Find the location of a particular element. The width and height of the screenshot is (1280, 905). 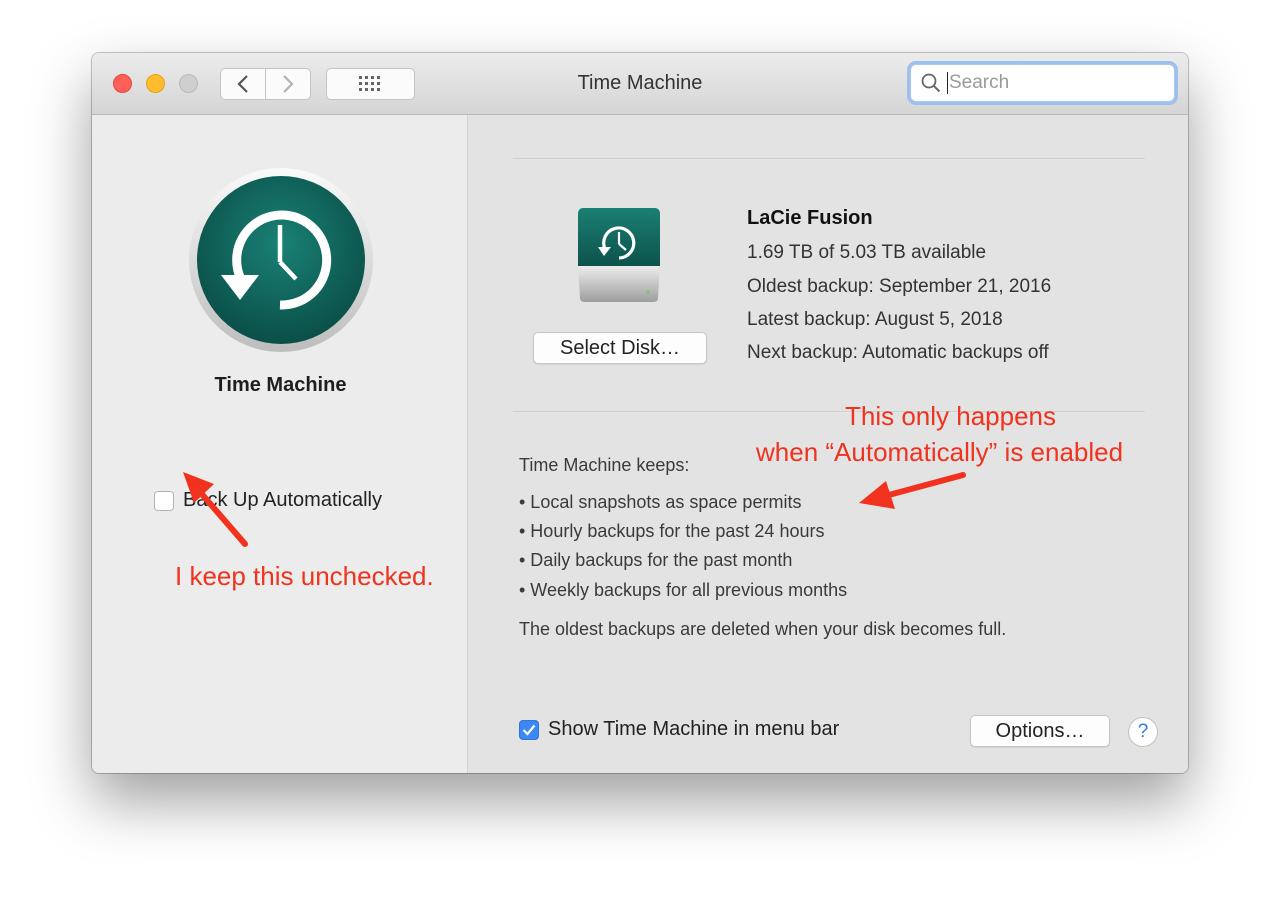

annotation-right-line2: when “Automatically” is enabled is located at coordinates (940, 452).